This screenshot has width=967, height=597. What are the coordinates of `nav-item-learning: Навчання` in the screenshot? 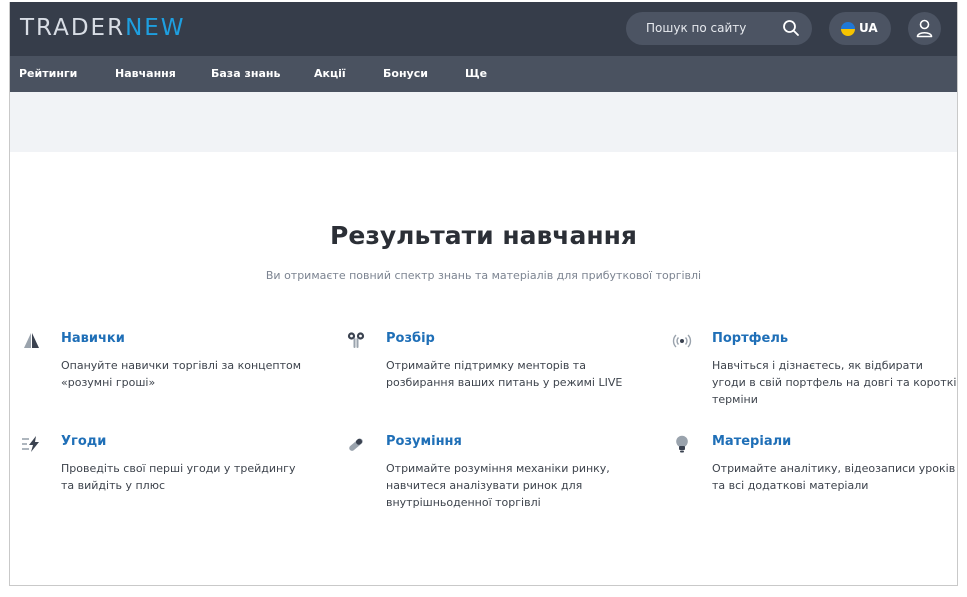 It's located at (145, 73).